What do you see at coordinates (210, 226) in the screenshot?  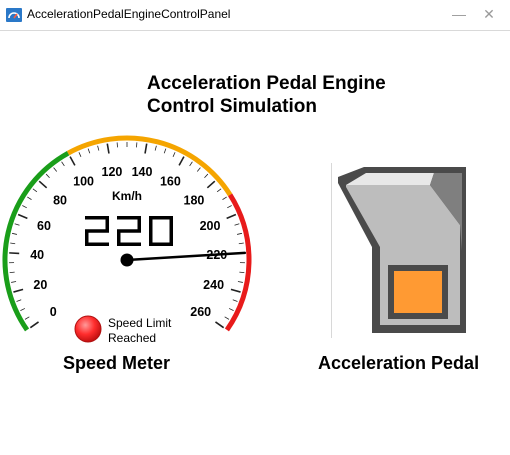 I see `tick-label: 200` at bounding box center [210, 226].